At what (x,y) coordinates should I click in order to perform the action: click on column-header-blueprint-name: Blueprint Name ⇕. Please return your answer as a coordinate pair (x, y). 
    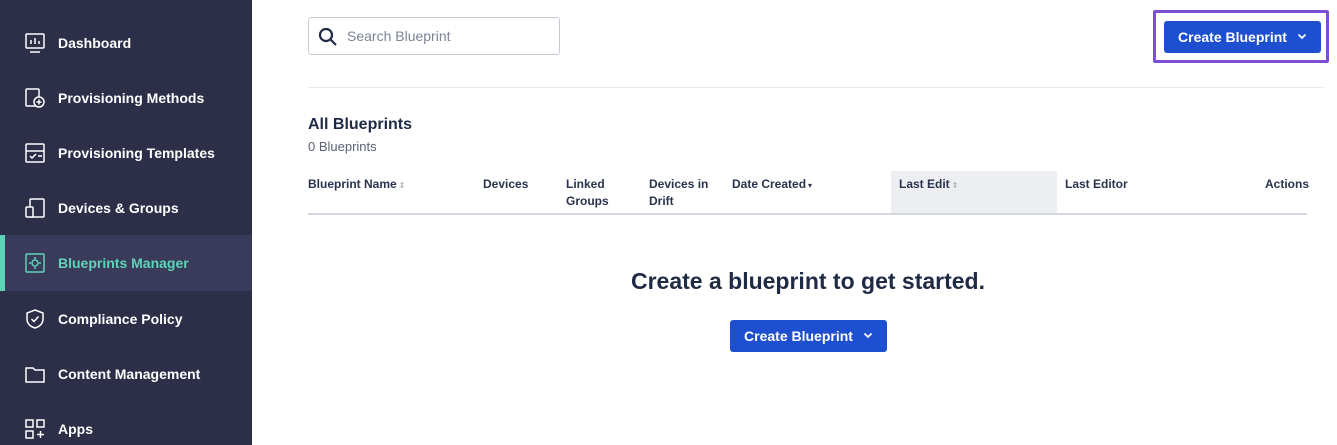
    Looking at the image, I should click on (356, 185).